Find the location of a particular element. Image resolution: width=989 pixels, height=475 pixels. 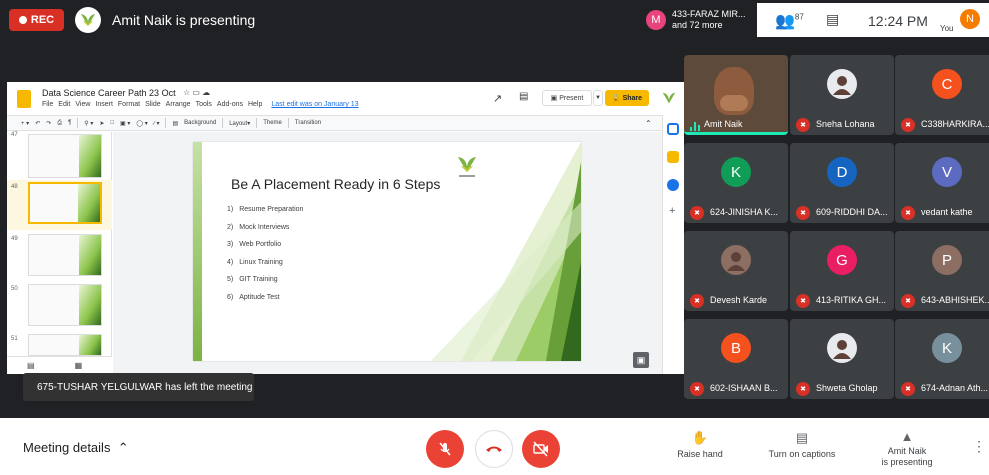

select-icon: ➤ is located at coordinates (101, 123).